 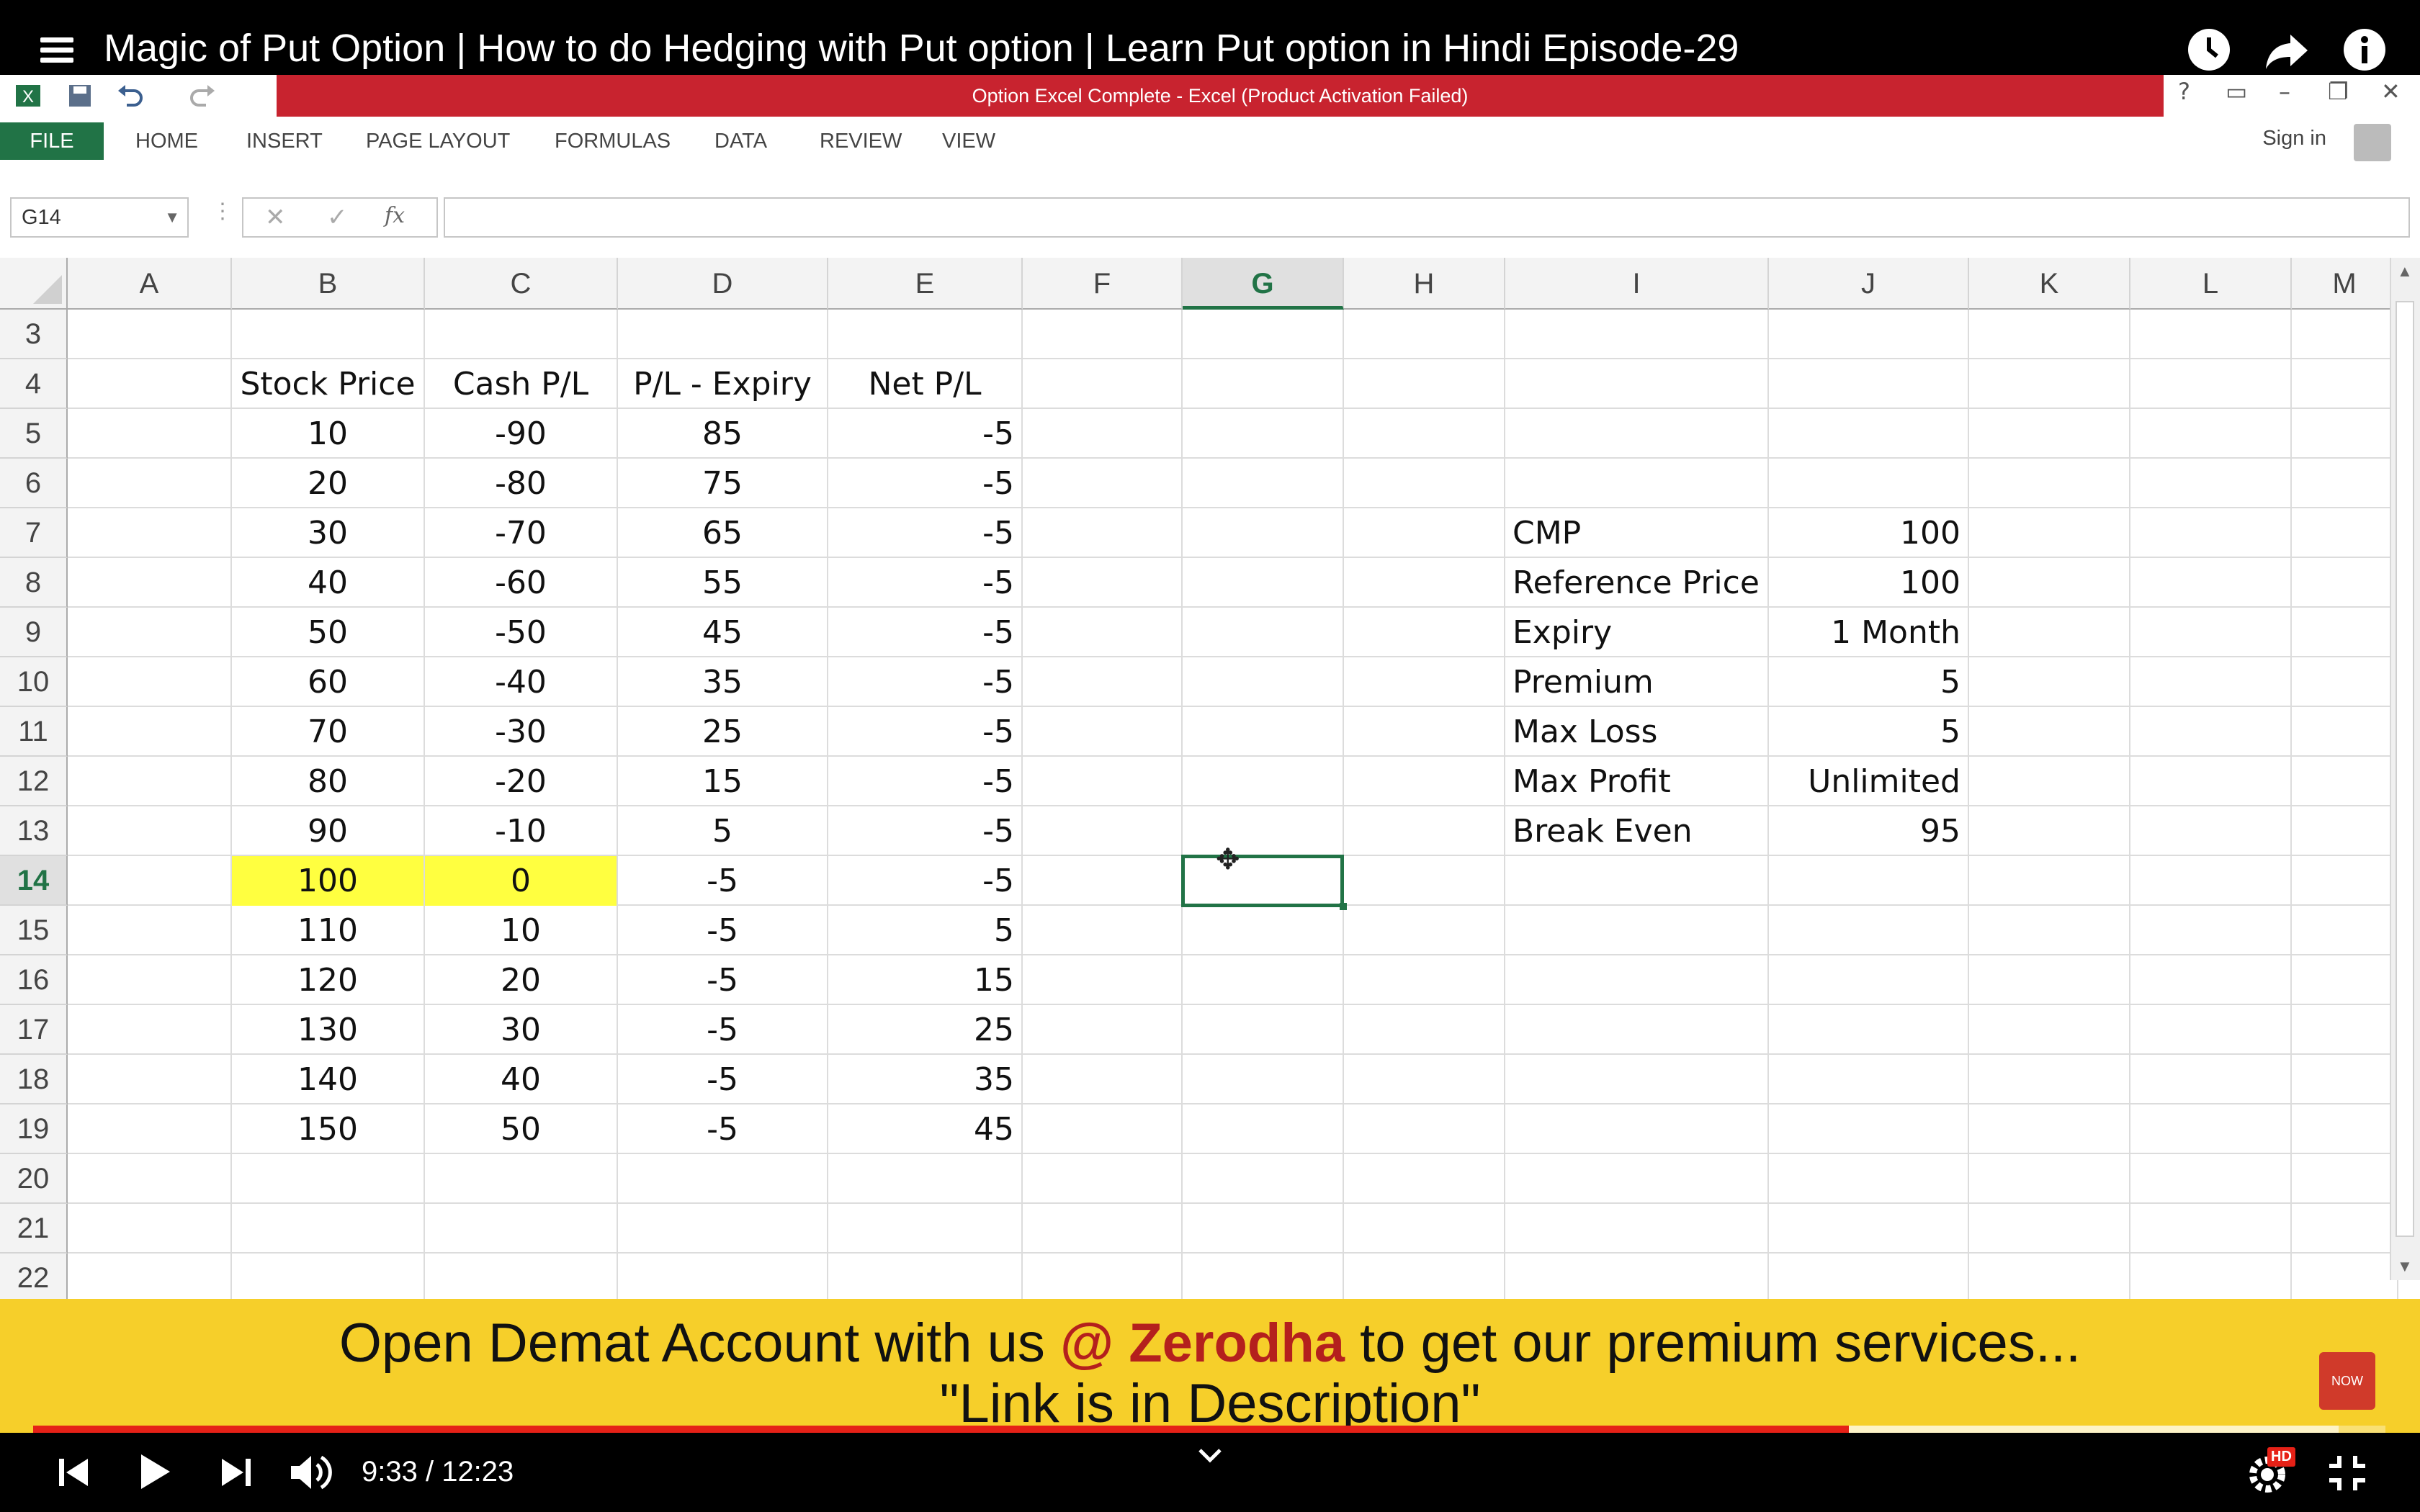 I want to click on summary-label: Max Profit, so click(x=1636, y=781).